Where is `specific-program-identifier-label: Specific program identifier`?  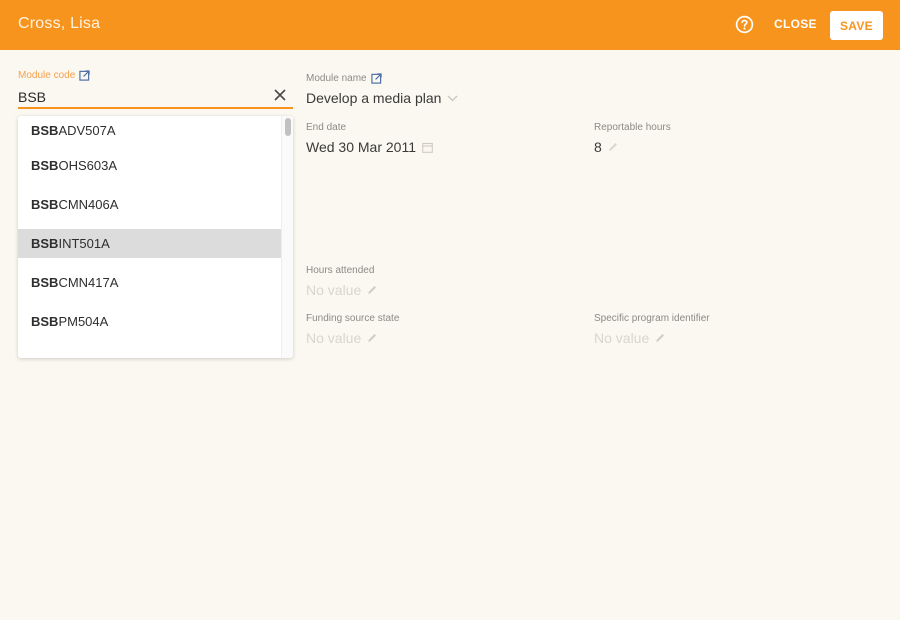 specific-program-identifier-label: Specific program identifier is located at coordinates (652, 318).